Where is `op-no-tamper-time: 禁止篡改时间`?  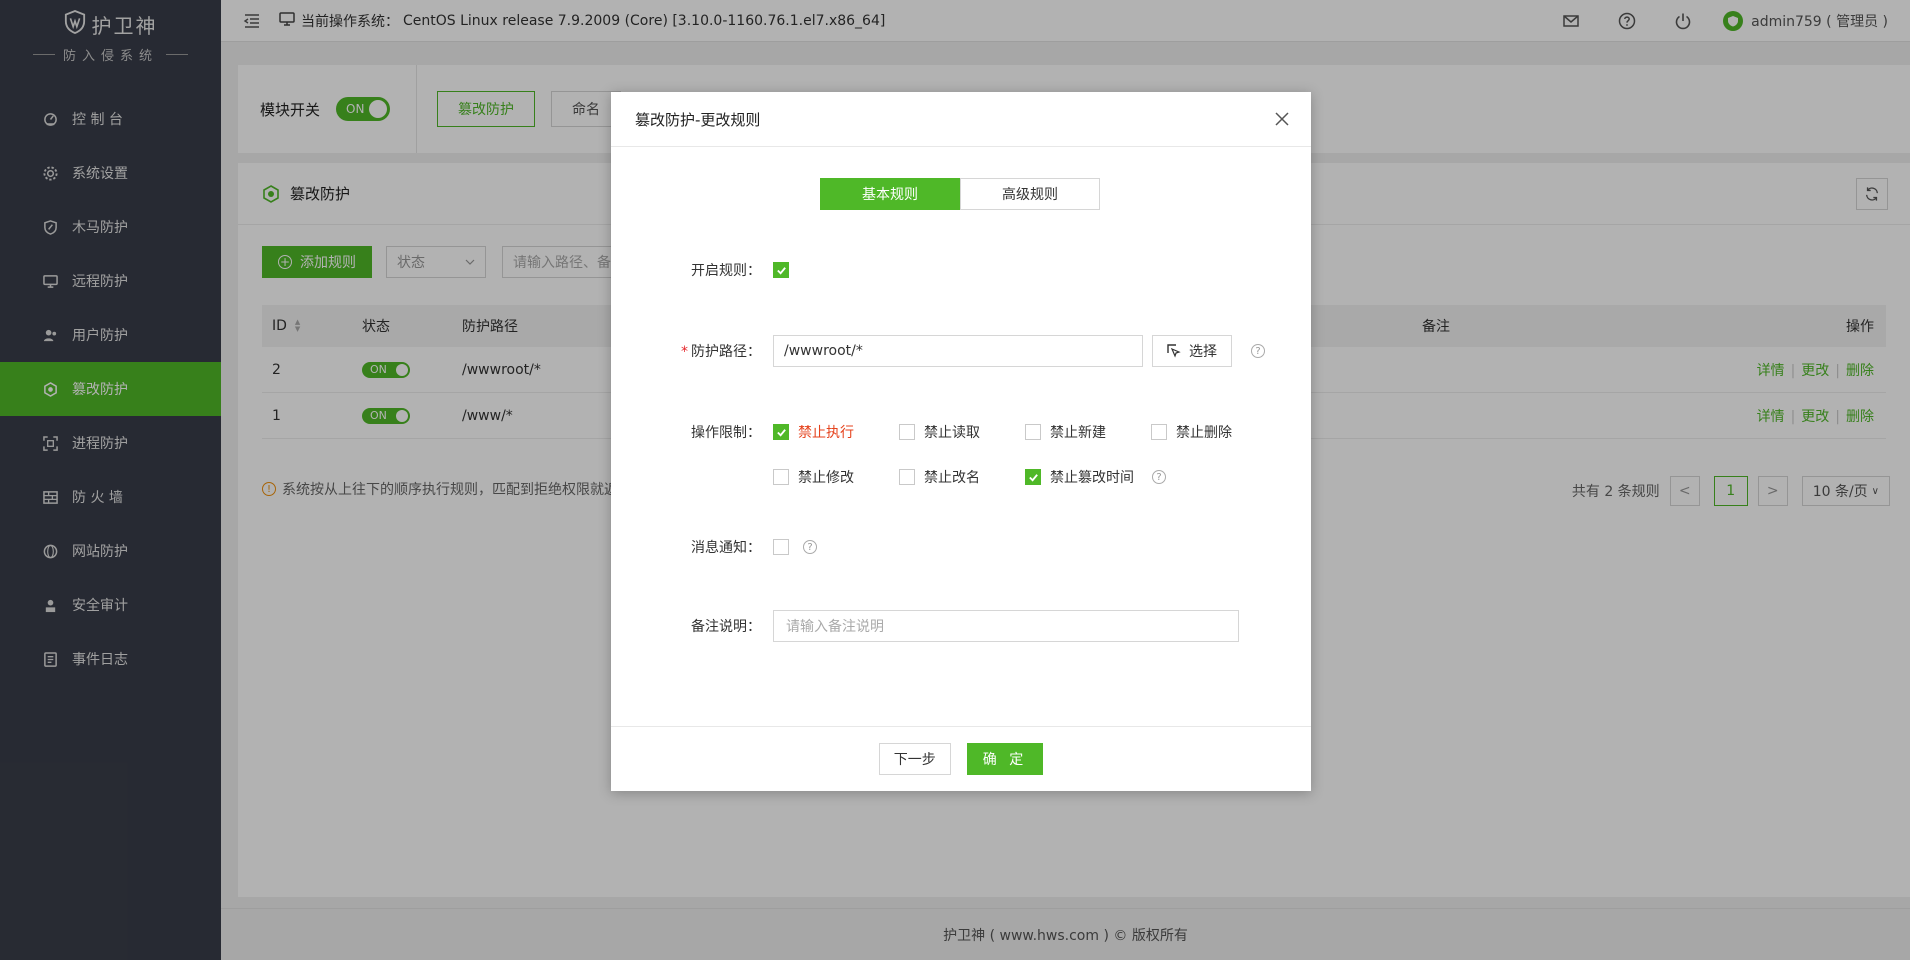 op-no-tamper-time: 禁止篡改时间 is located at coordinates (1079, 477).